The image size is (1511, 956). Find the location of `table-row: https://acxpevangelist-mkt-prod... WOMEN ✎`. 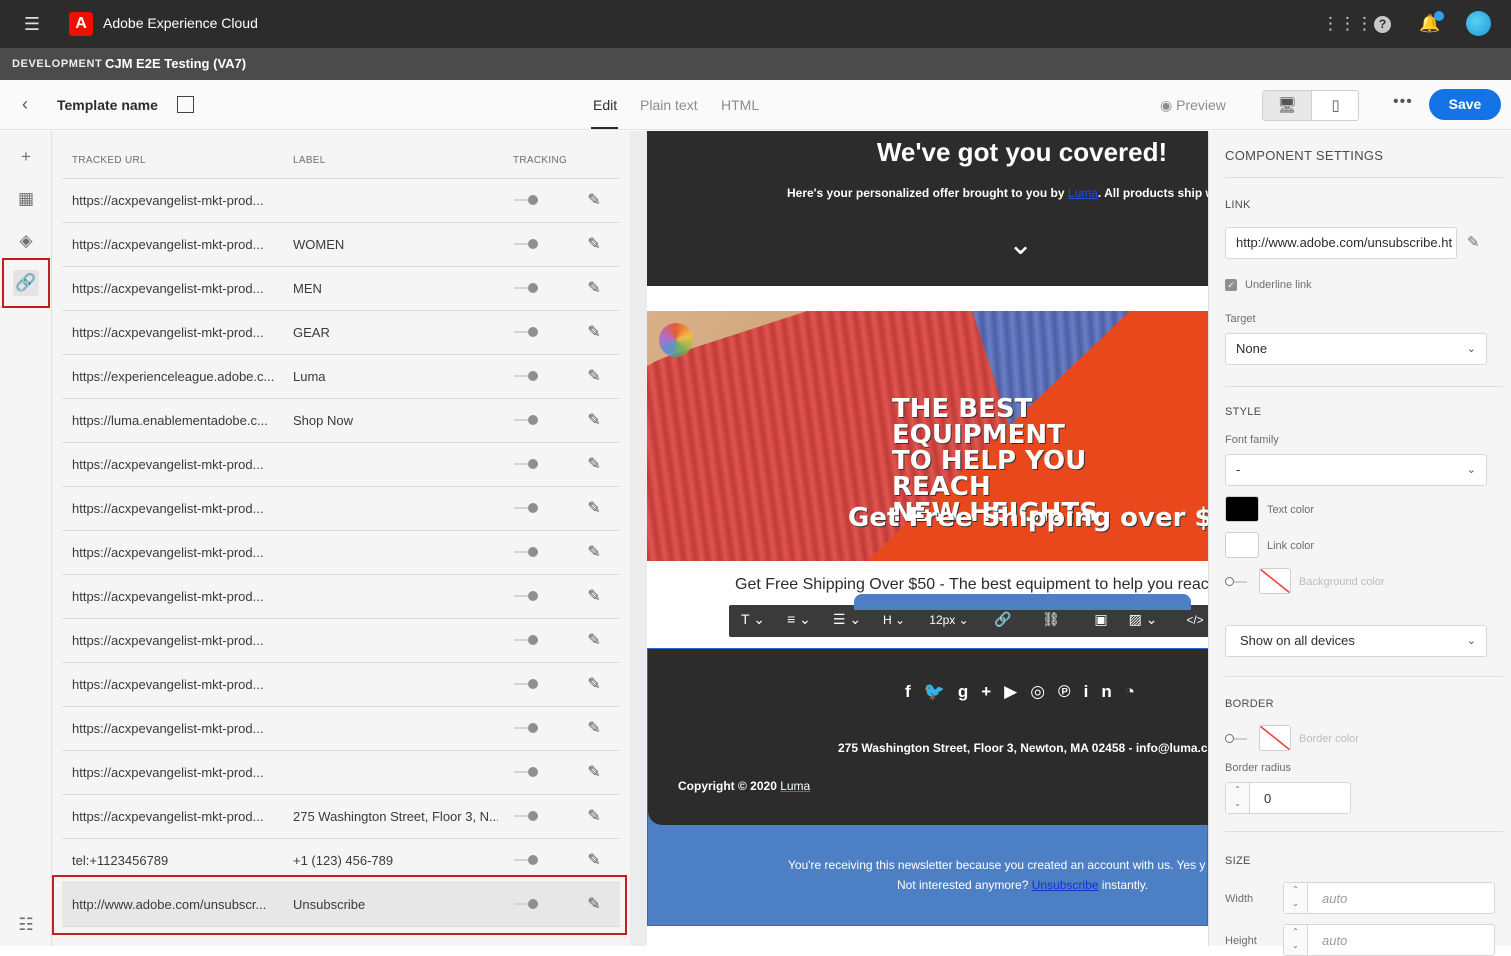

table-row: https://acxpevangelist-mkt-prod... WOMEN ✎ is located at coordinates (341, 245).